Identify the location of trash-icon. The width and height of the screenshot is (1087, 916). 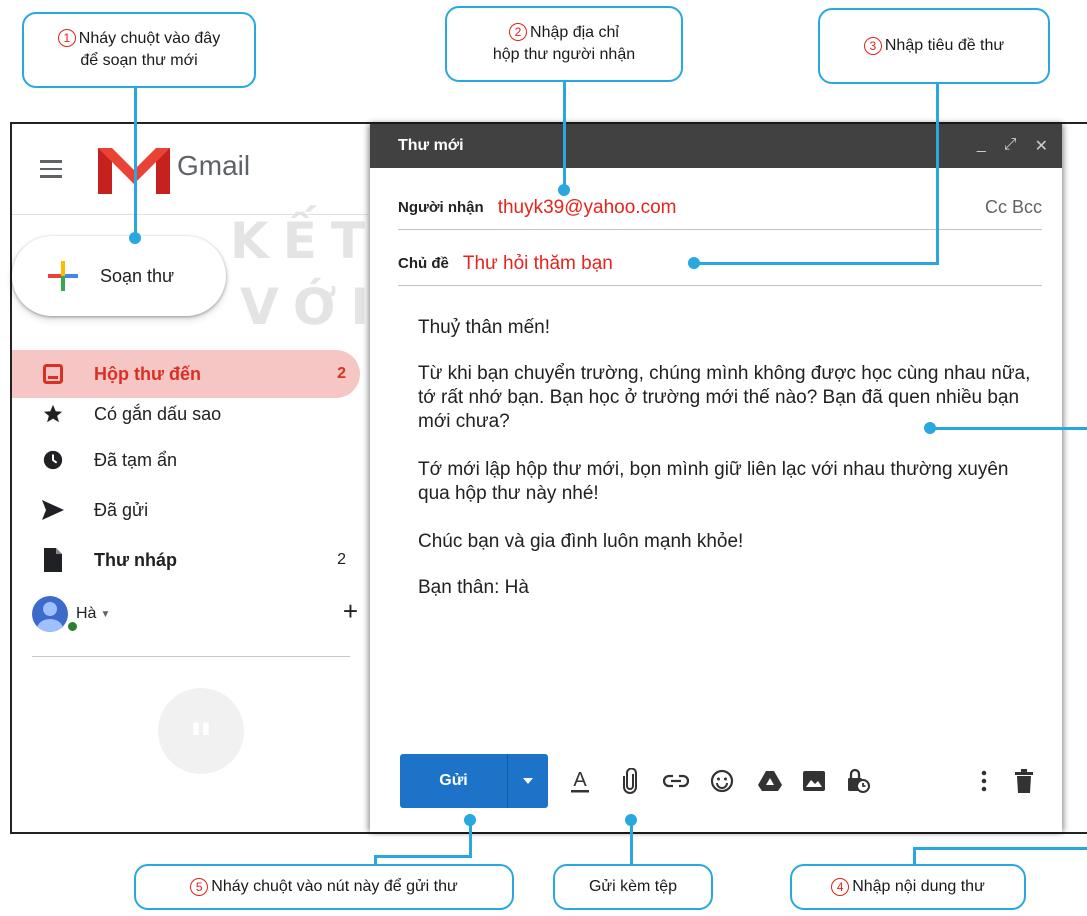
(1024, 781).